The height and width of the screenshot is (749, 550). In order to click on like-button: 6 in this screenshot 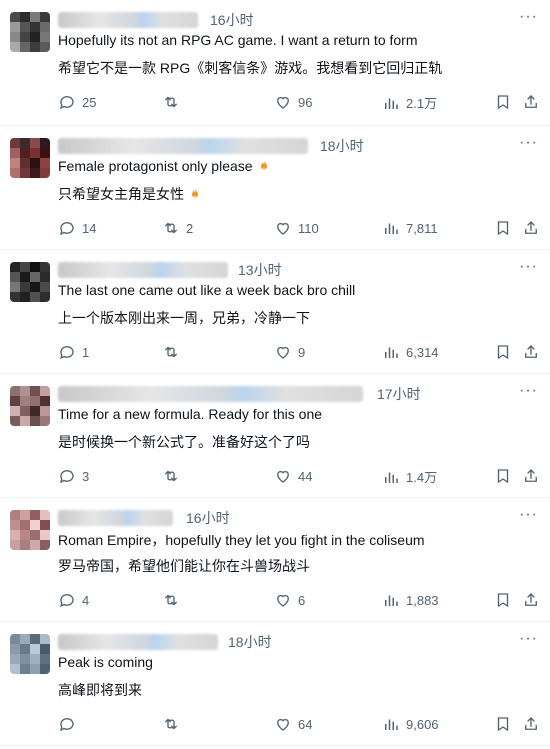, I will do `click(289, 600)`.